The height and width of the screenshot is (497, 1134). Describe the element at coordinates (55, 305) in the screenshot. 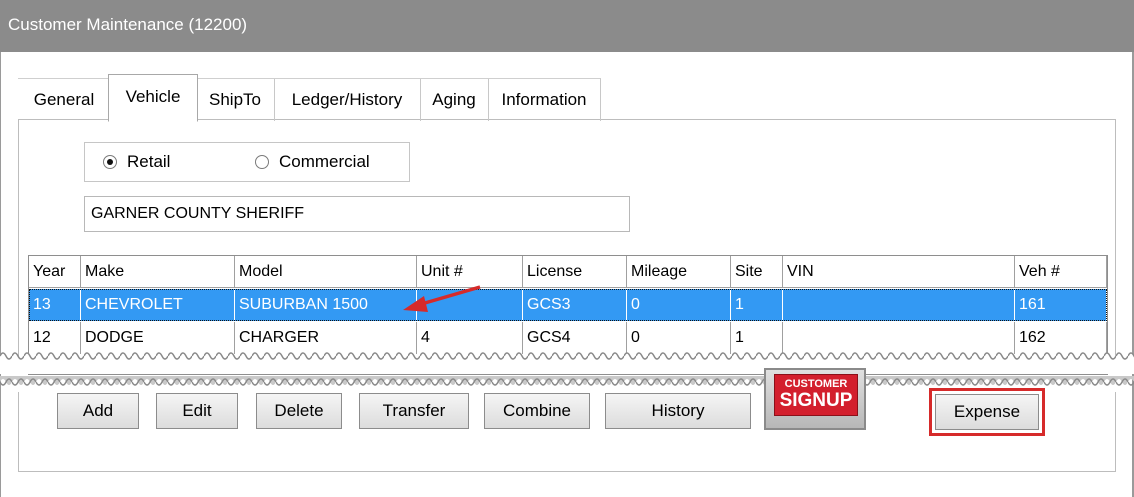

I see `cell-year: 13` at that location.